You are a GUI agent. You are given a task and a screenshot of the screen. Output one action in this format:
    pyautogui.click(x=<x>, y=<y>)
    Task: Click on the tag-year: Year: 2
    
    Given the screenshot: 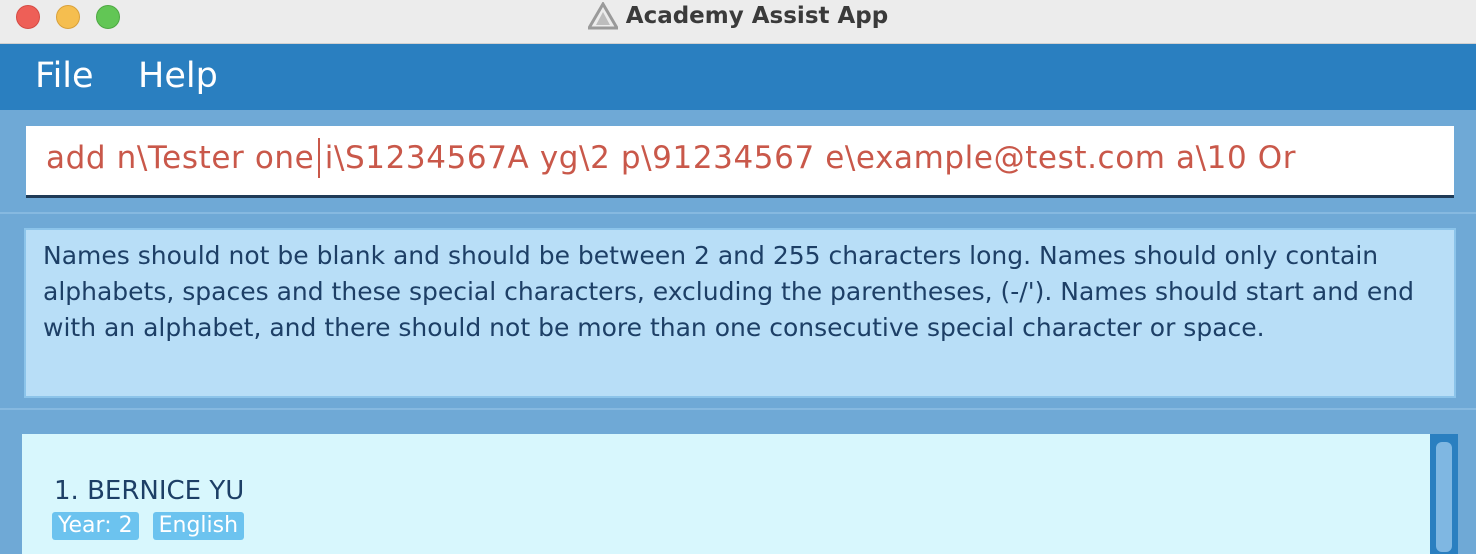 What is the action you would take?
    pyautogui.click(x=95, y=526)
    